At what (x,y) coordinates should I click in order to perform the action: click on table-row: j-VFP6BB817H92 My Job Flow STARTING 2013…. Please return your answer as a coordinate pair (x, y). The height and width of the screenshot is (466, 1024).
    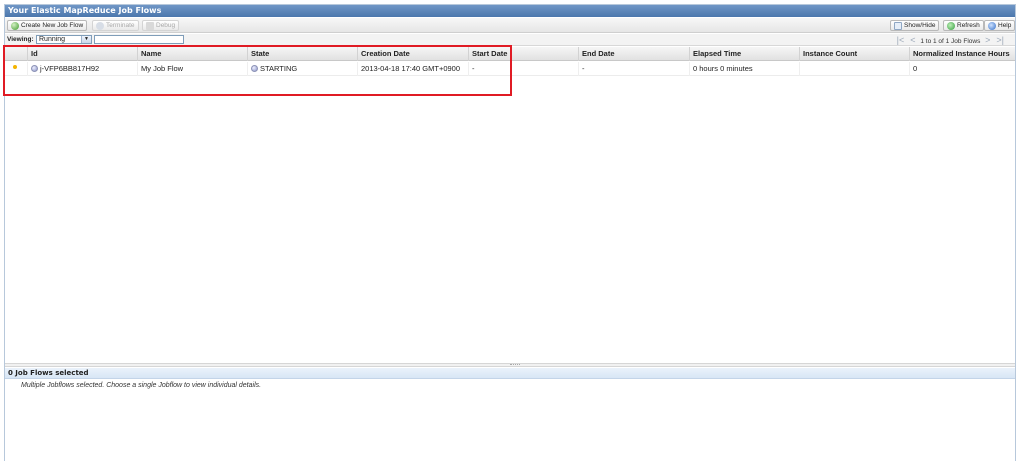
    Looking at the image, I should click on (510, 69).